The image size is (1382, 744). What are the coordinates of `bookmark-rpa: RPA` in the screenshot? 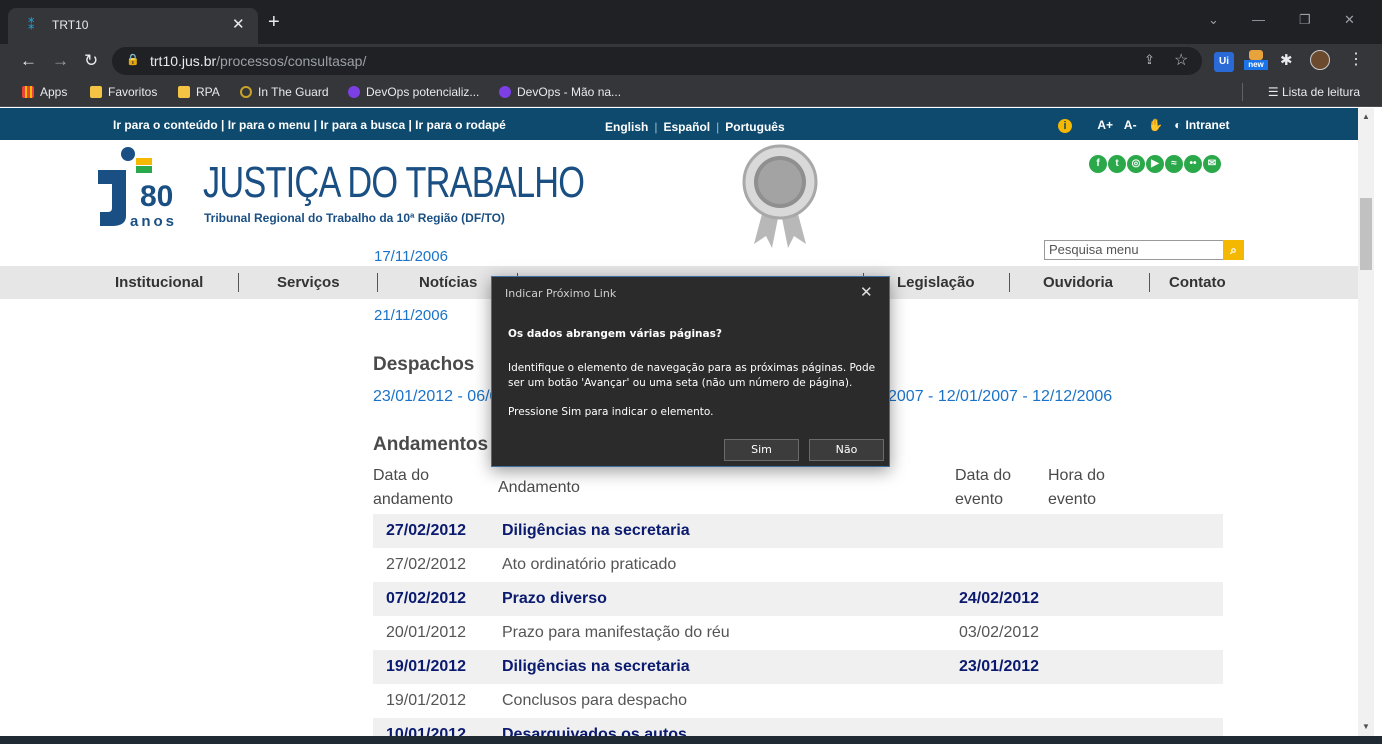 It's located at (199, 92).